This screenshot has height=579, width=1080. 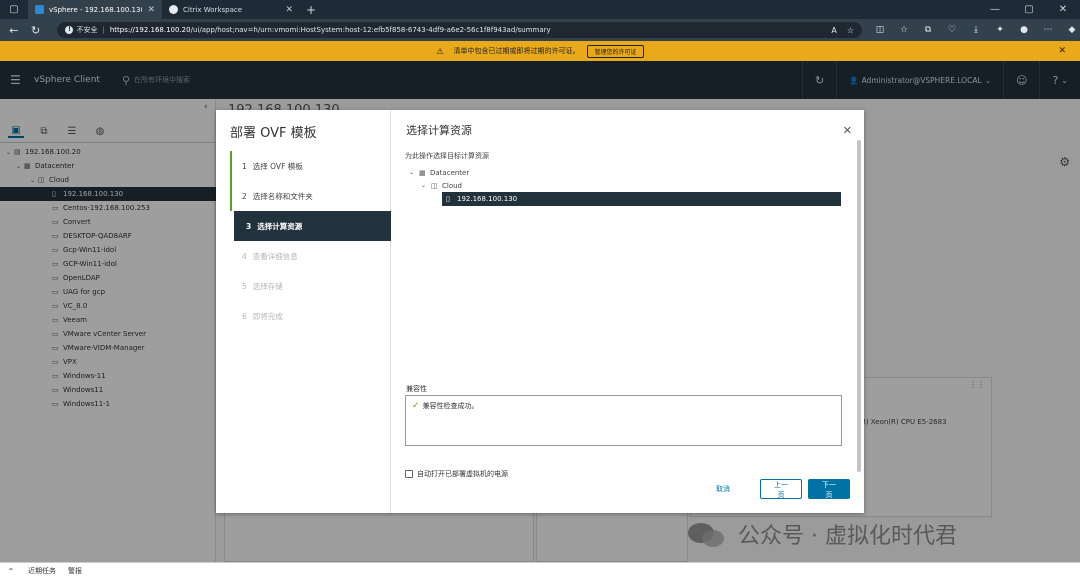 What do you see at coordinates (310, 166) in the screenshot?
I see `wizard-step-1: 1 选择 OVF 模板` at bounding box center [310, 166].